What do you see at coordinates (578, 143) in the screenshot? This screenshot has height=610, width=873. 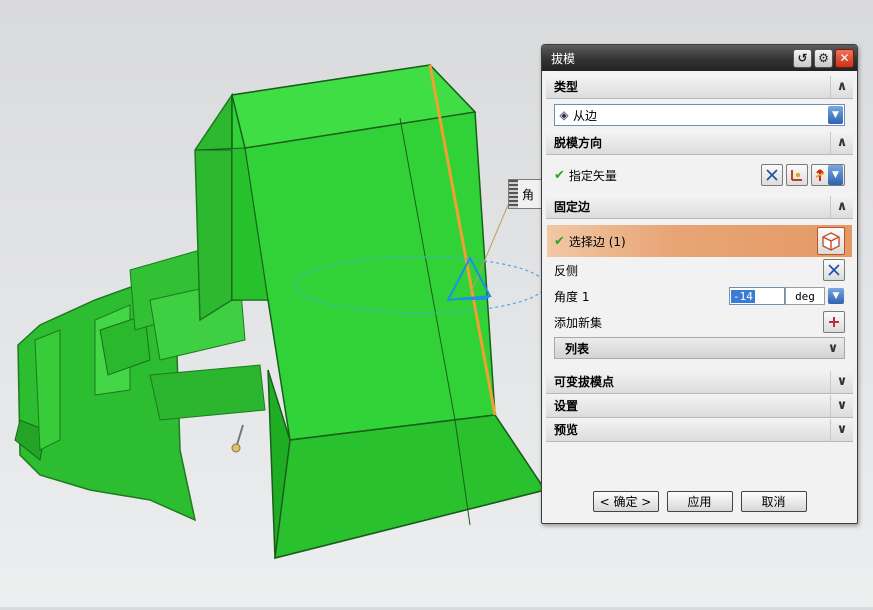 I see `section-direction-title: 脱模方向` at bounding box center [578, 143].